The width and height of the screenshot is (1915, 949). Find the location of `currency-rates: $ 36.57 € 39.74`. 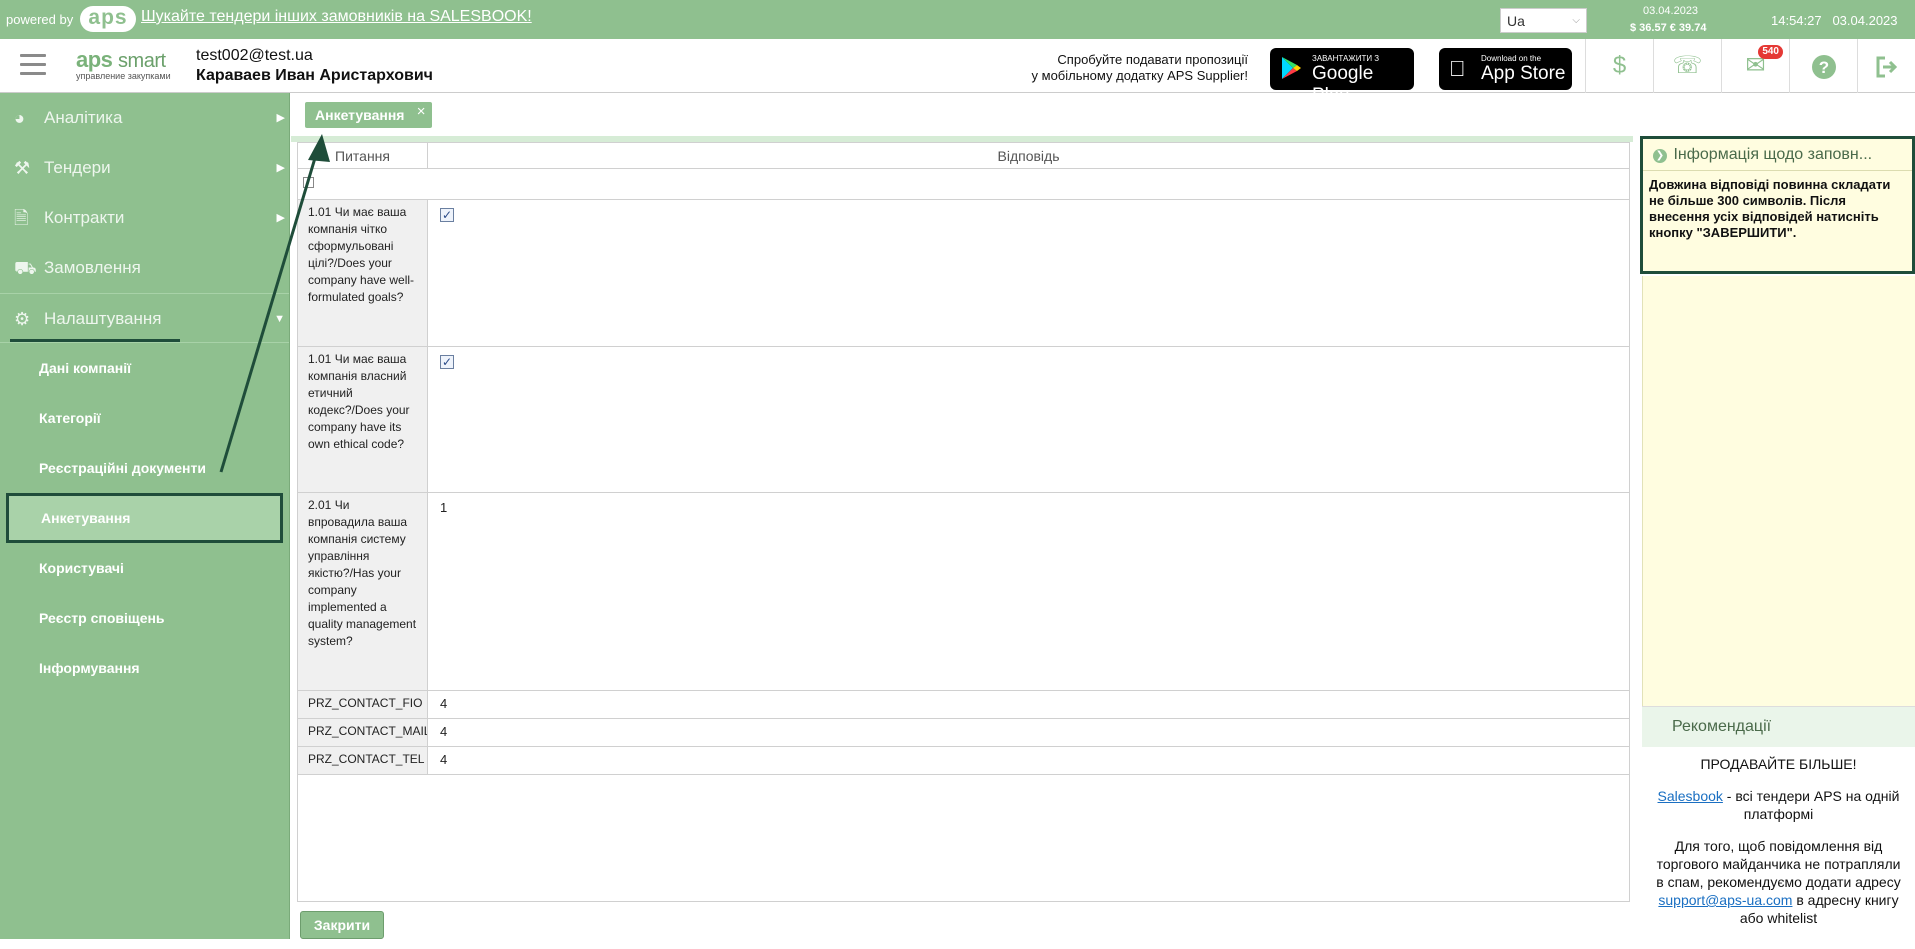

currency-rates: $ 36.57 € 39.74 is located at coordinates (1668, 28).